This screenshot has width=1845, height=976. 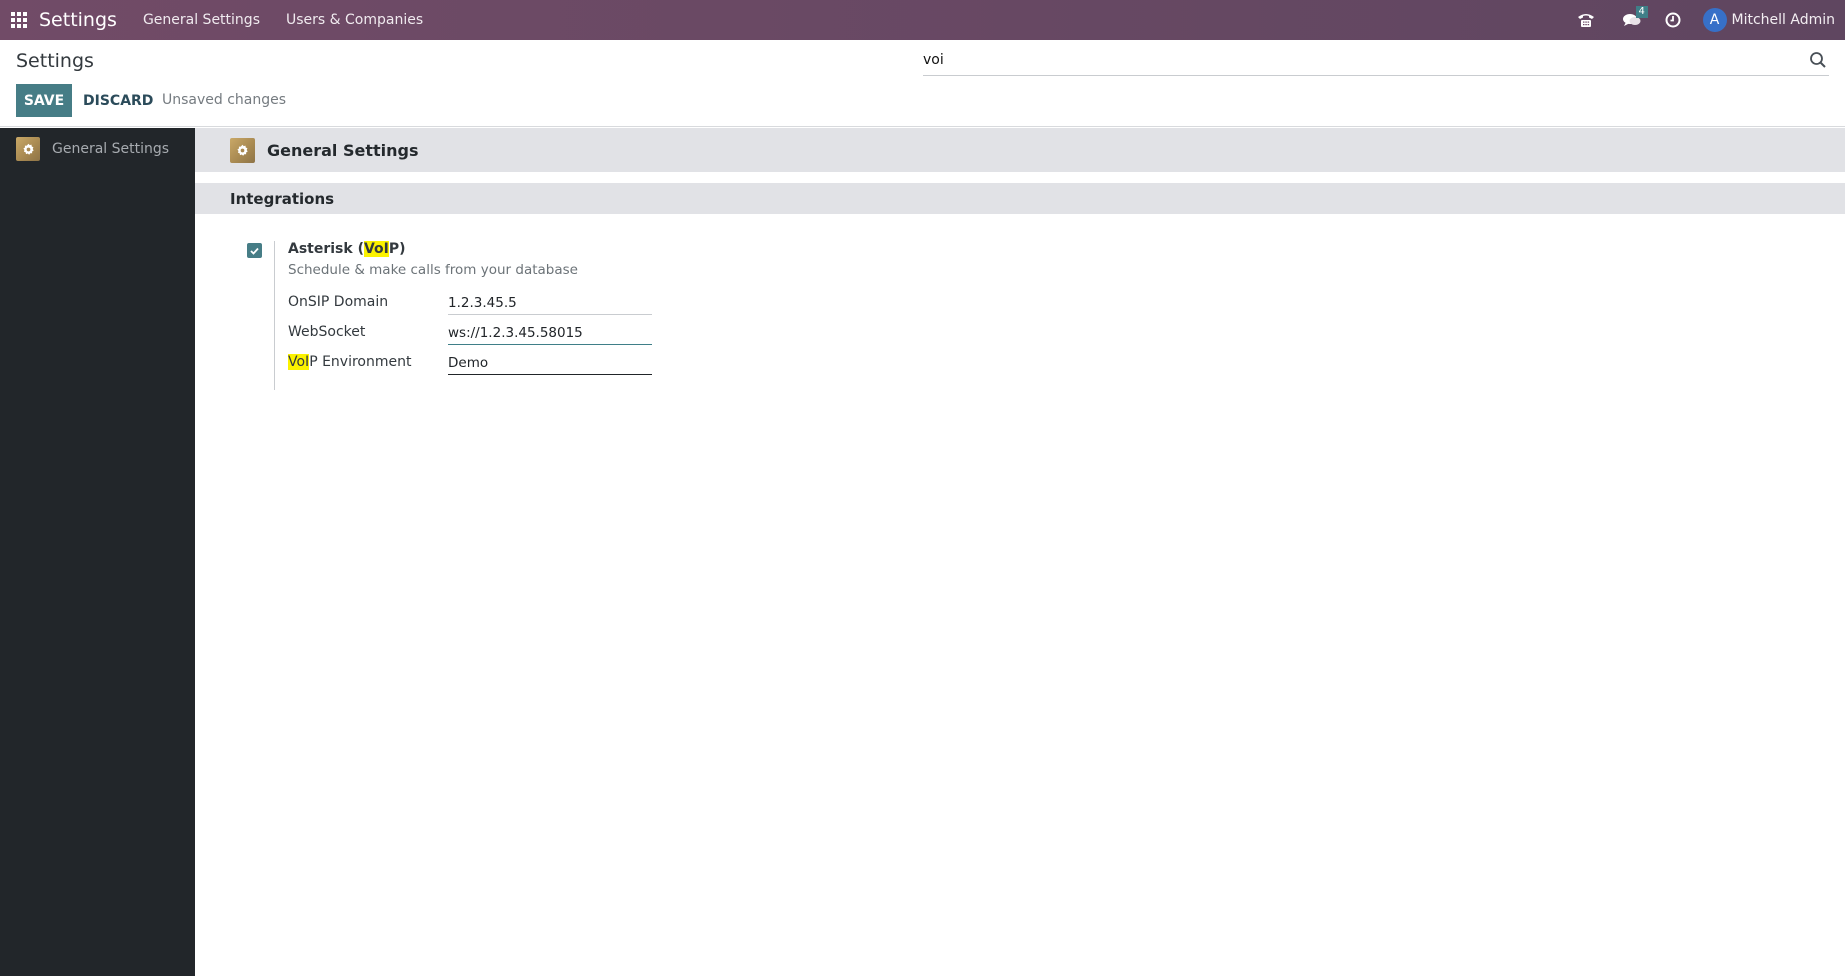 I want to click on setting-fields: OnSIP Domain WebSocket VoIP Environment, so click(x=488, y=335).